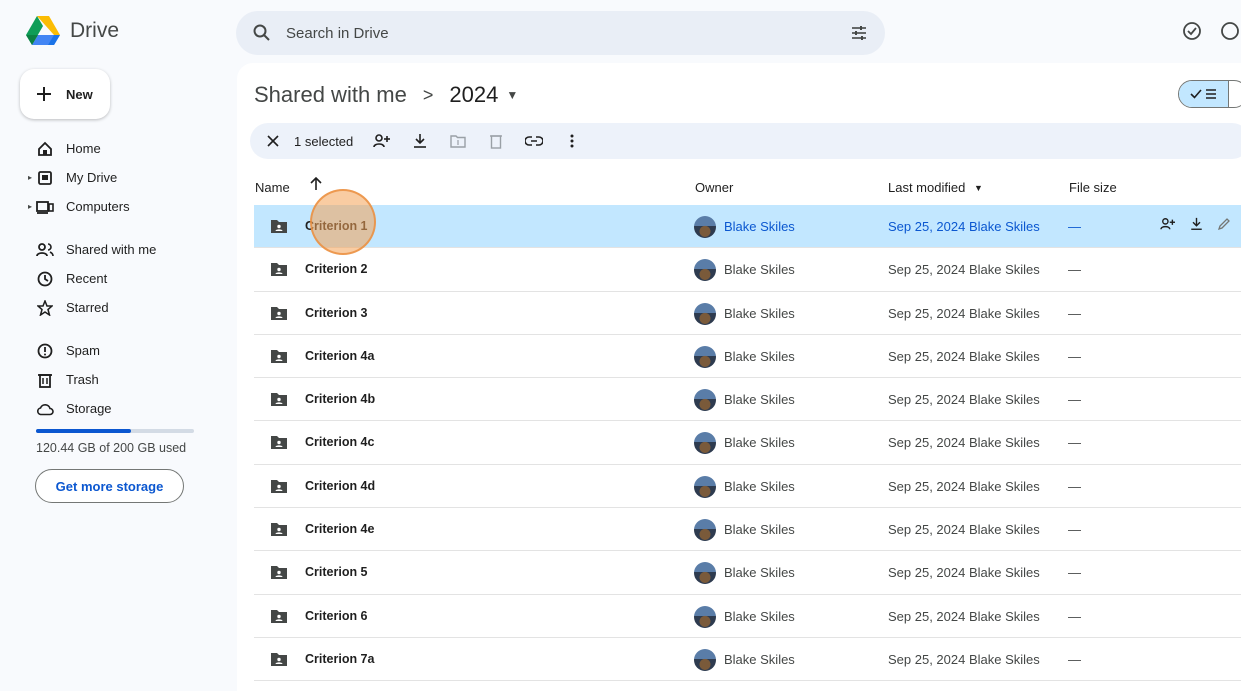  What do you see at coordinates (339, 442) in the screenshot?
I see `file-name: Criterion 4c` at bounding box center [339, 442].